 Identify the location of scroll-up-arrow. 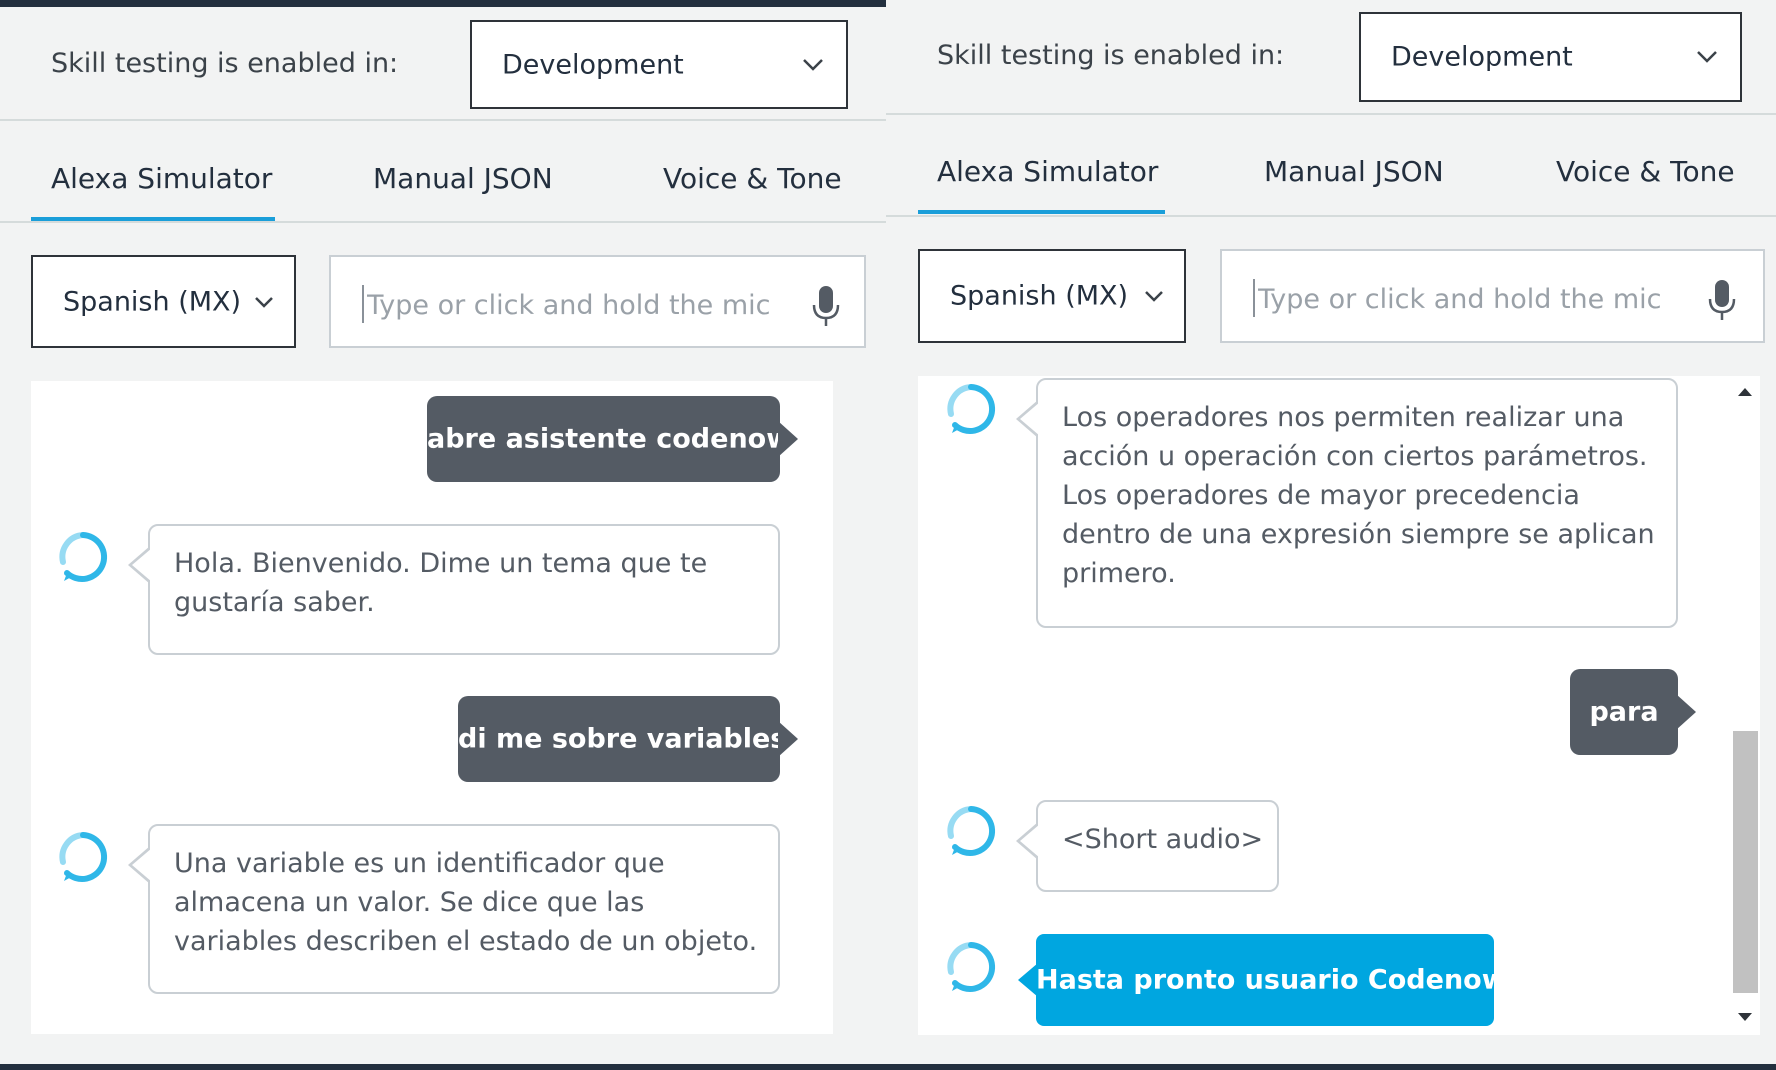
(1745, 392).